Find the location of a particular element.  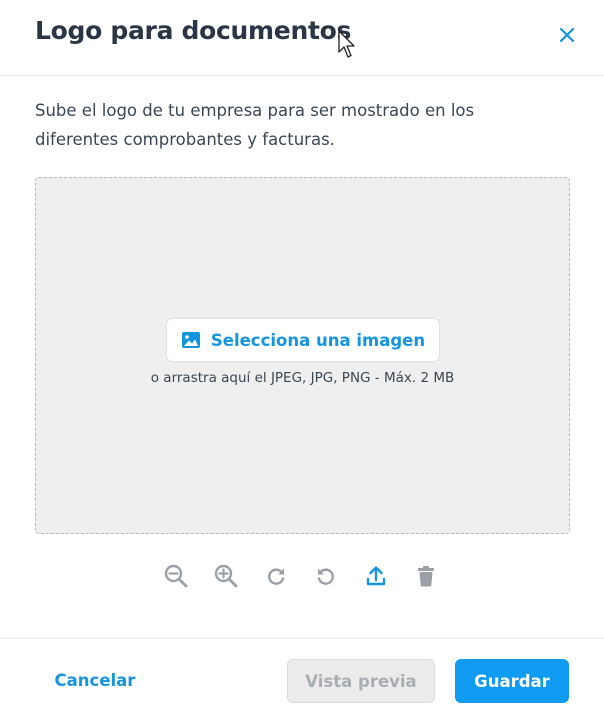

cancel-button: Cancelar is located at coordinates (95, 680).